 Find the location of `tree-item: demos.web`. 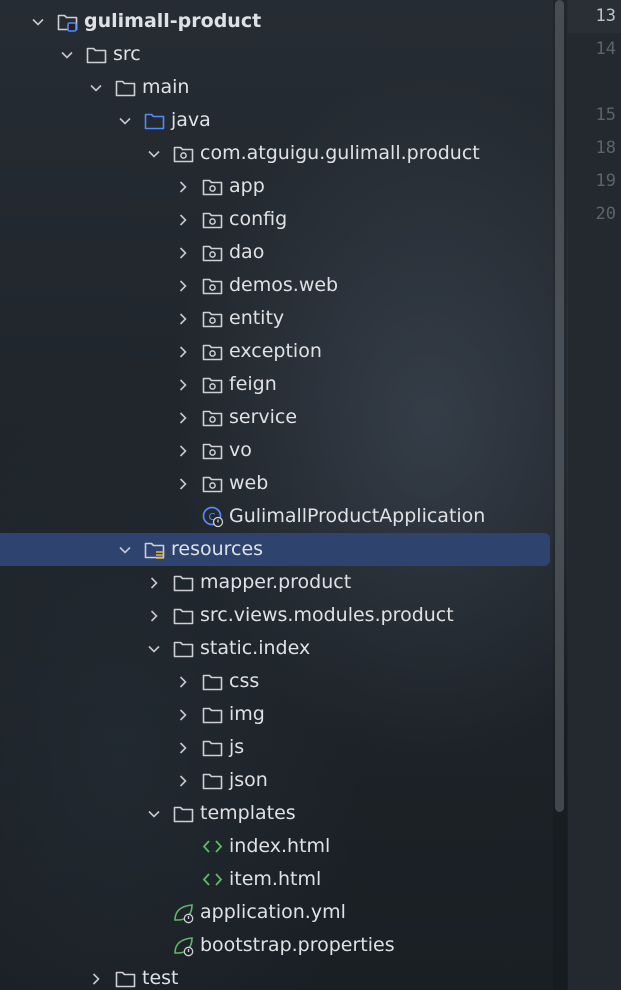

tree-item: demos.web is located at coordinates (276, 285).